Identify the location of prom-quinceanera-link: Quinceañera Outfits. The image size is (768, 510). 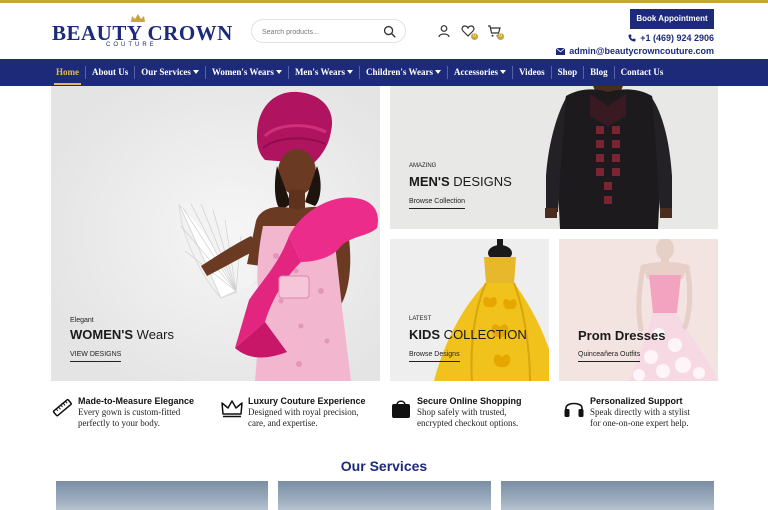
(609, 356).